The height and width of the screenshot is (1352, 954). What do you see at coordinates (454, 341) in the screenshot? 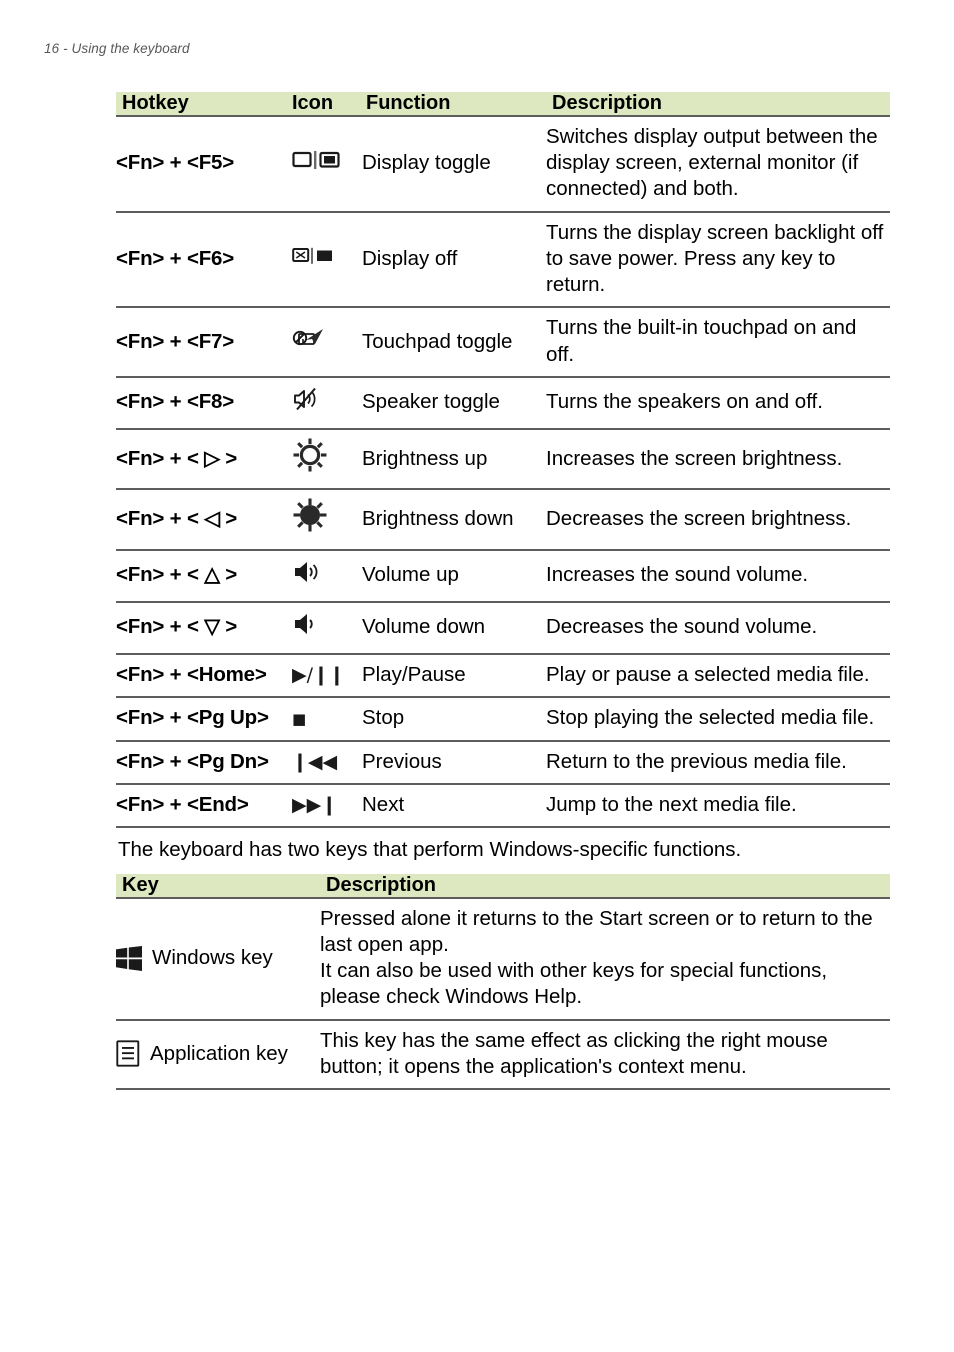
I see `function-label: Touchpad toggle` at bounding box center [454, 341].